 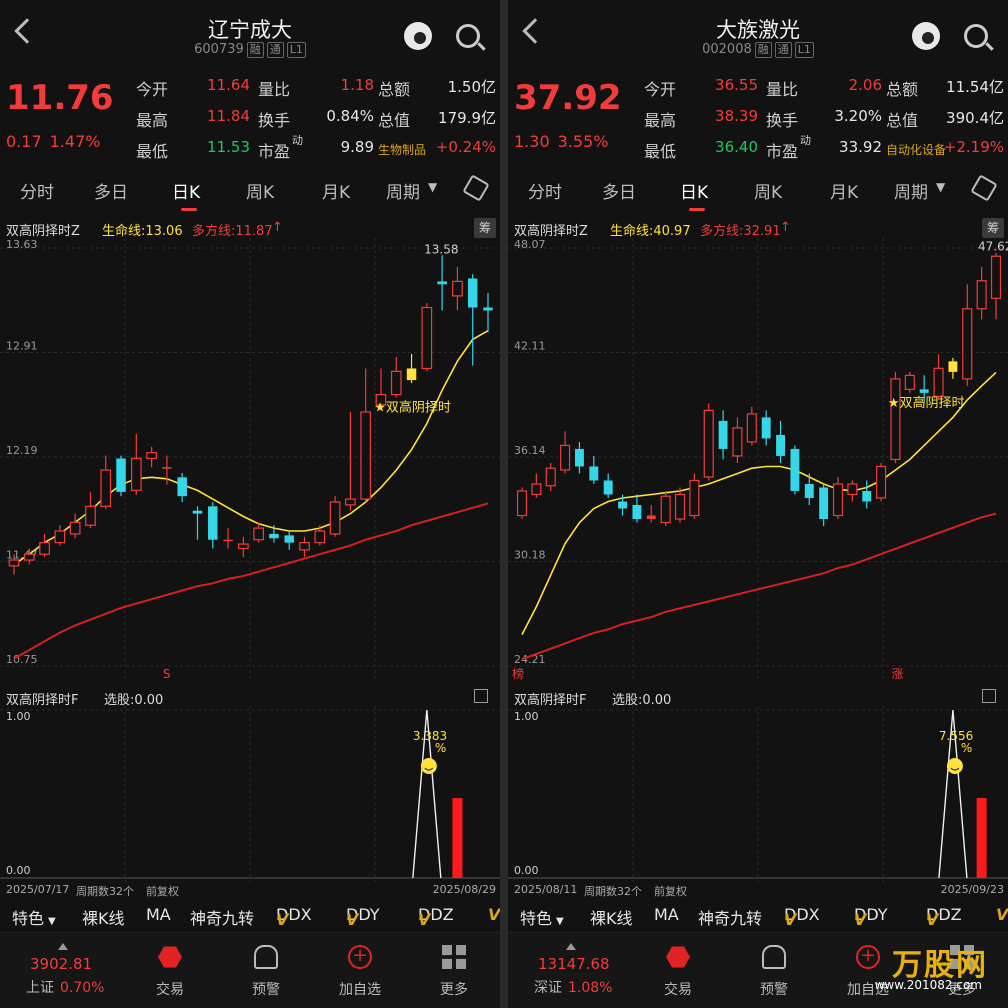 I want to click on tab-2: 日K, so click(x=186, y=194).